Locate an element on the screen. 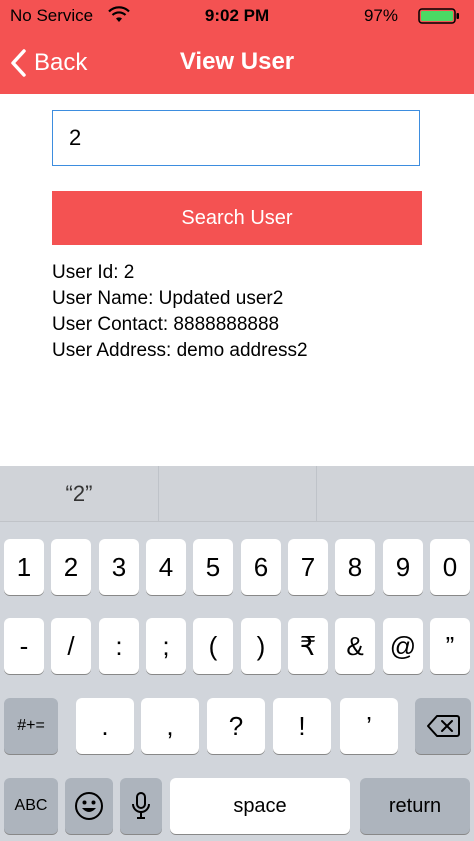 The image size is (474, 841). key-apostrophe: ’ is located at coordinates (369, 726).